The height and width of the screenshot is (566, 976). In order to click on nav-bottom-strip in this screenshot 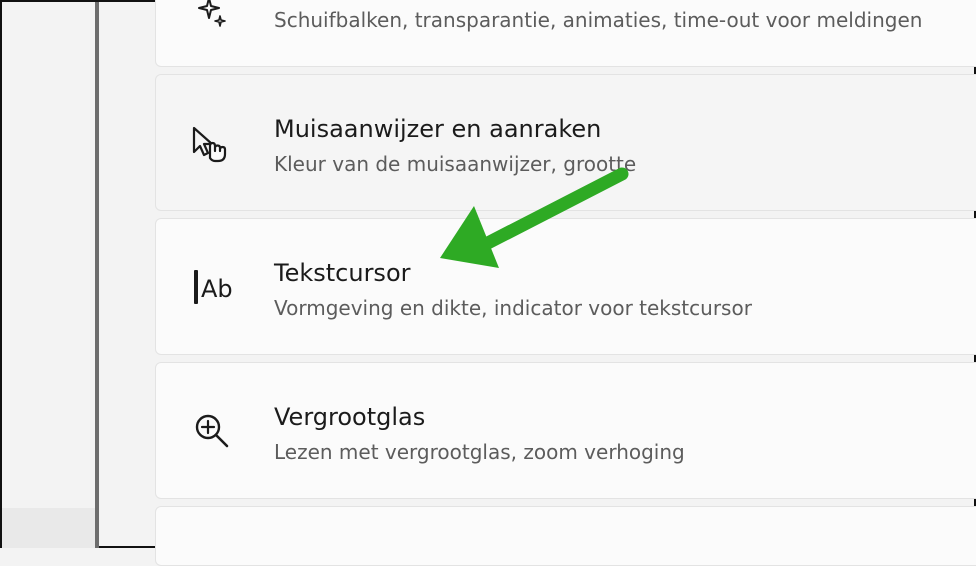, I will do `click(49, 528)`.